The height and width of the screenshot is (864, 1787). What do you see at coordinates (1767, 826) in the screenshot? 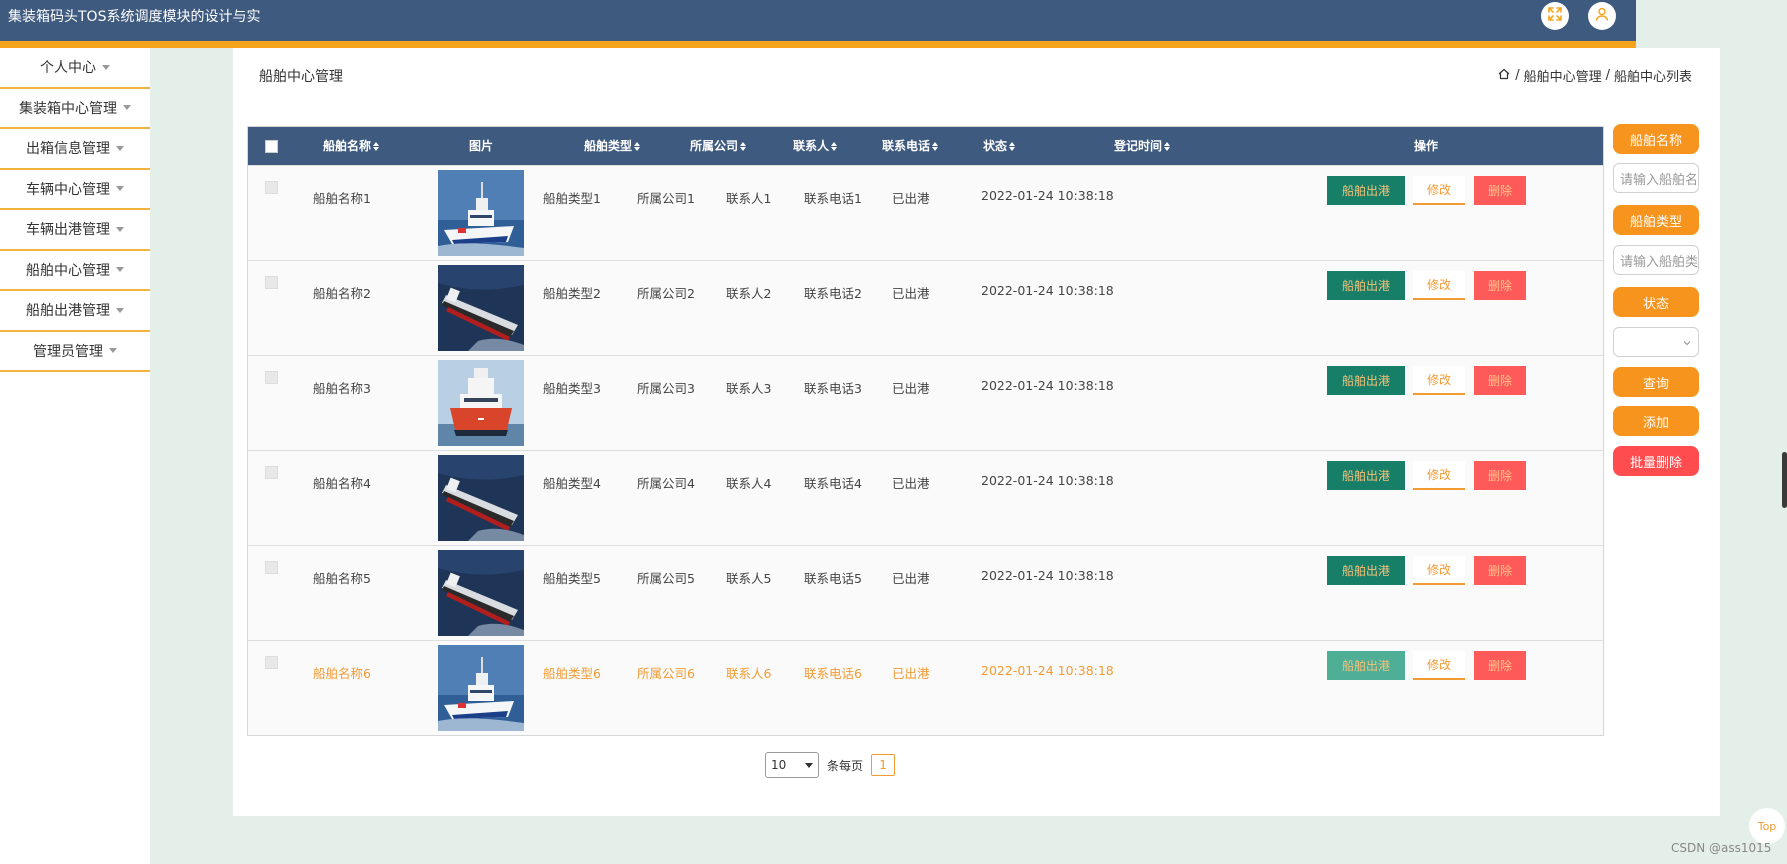
I see `back-to-top-button: Top` at bounding box center [1767, 826].